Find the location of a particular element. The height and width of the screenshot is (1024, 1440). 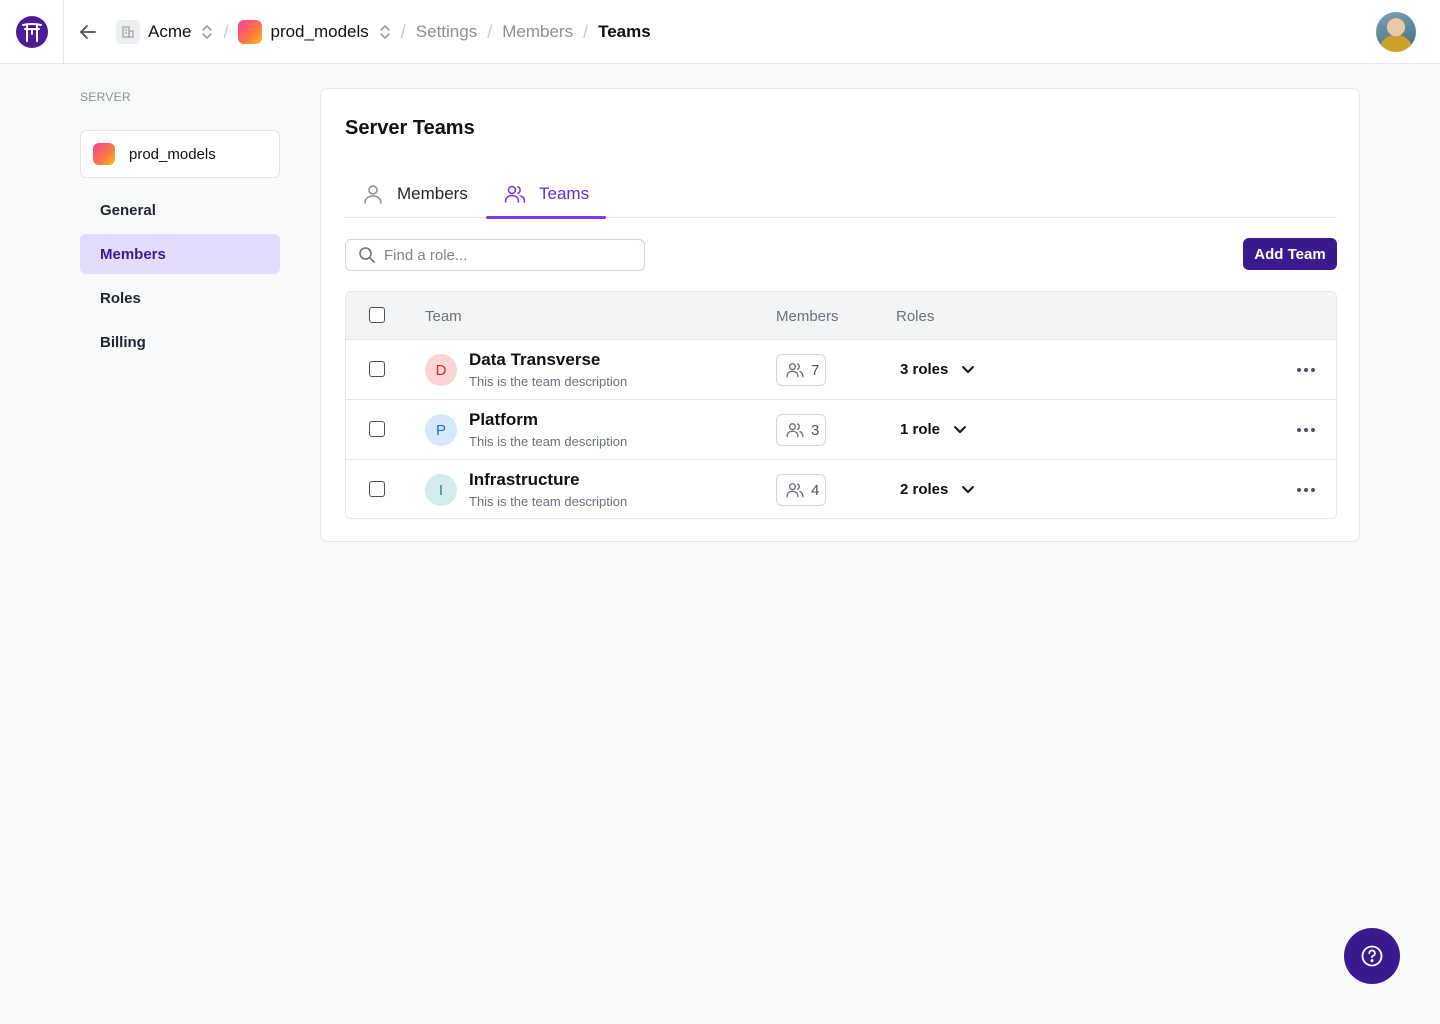

roles-dropdown: 3 roles is located at coordinates (938, 369).